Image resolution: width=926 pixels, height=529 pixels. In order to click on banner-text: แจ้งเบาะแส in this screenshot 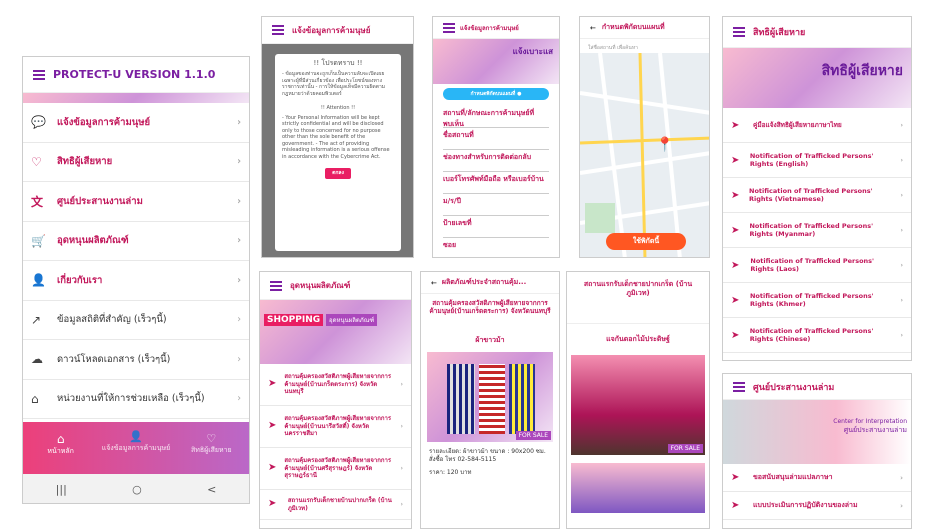, I will do `click(532, 51)`.